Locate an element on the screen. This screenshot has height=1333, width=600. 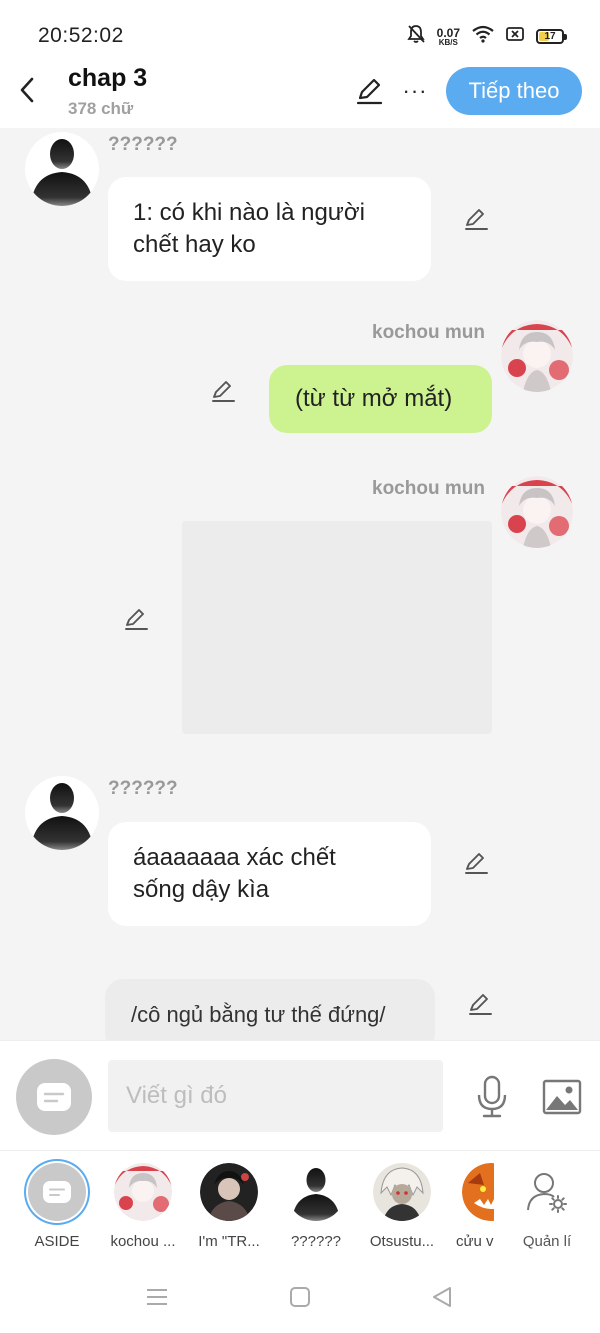
character-name: Quản lí is located at coordinates (547, 1241).